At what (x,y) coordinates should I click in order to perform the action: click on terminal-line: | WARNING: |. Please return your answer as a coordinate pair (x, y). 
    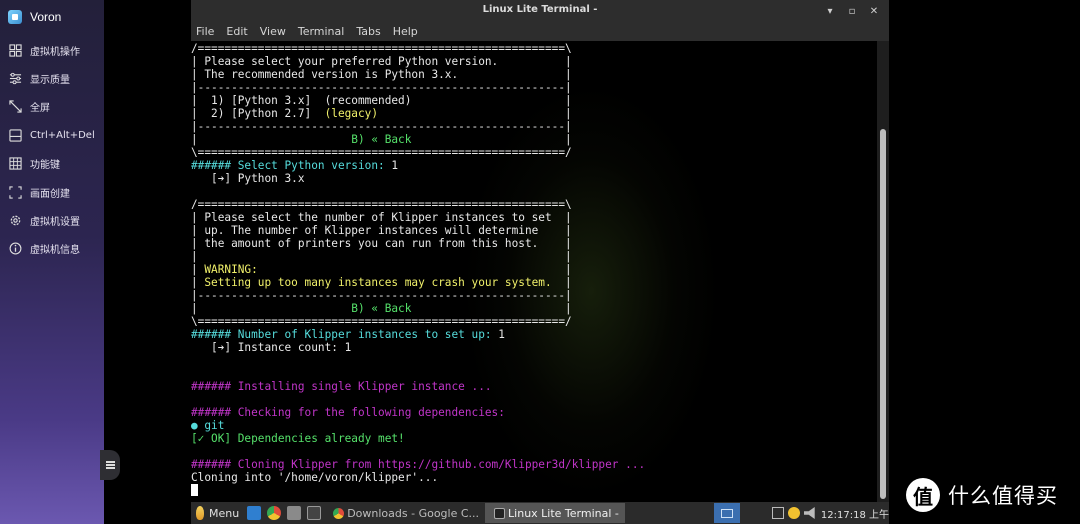
    Looking at the image, I should click on (534, 269).